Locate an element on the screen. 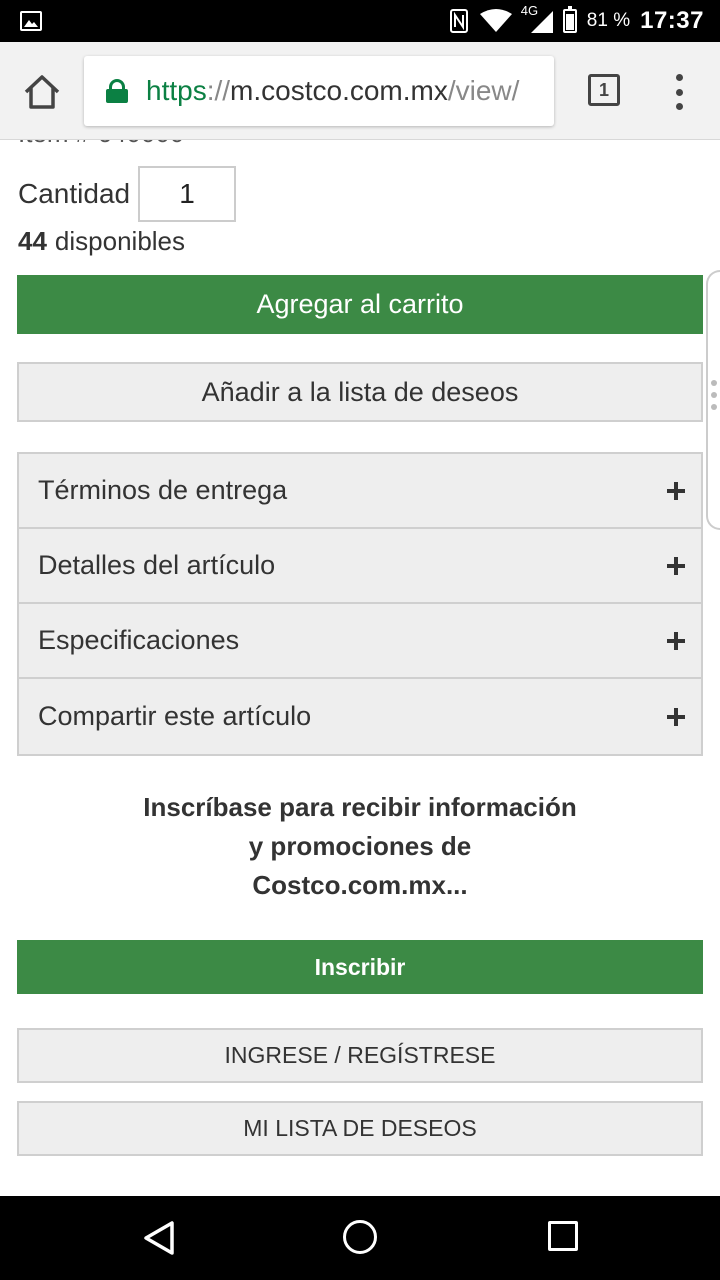 This screenshot has height=1280, width=720. url-scheme: https is located at coordinates (176, 90).